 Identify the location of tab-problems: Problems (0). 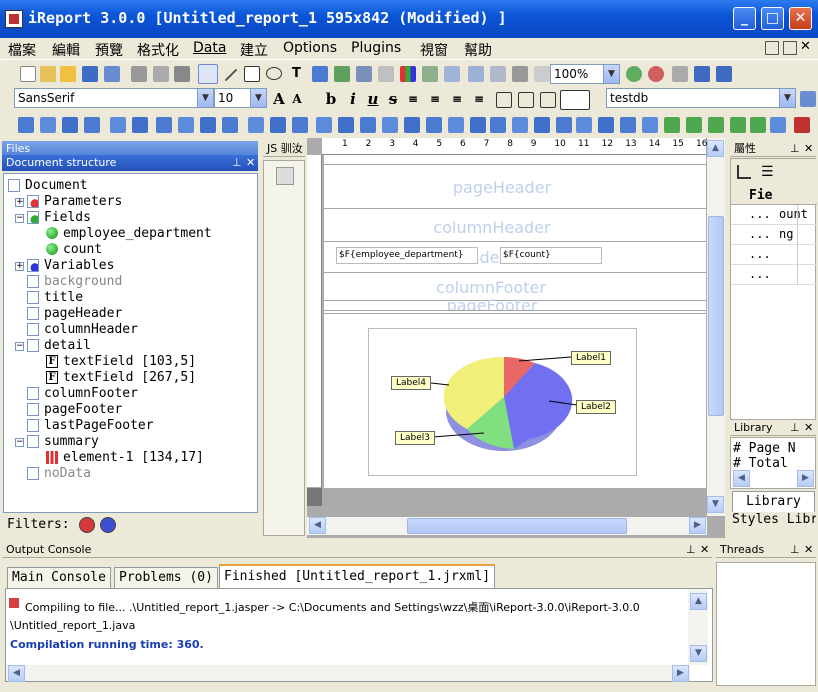
(166, 577).